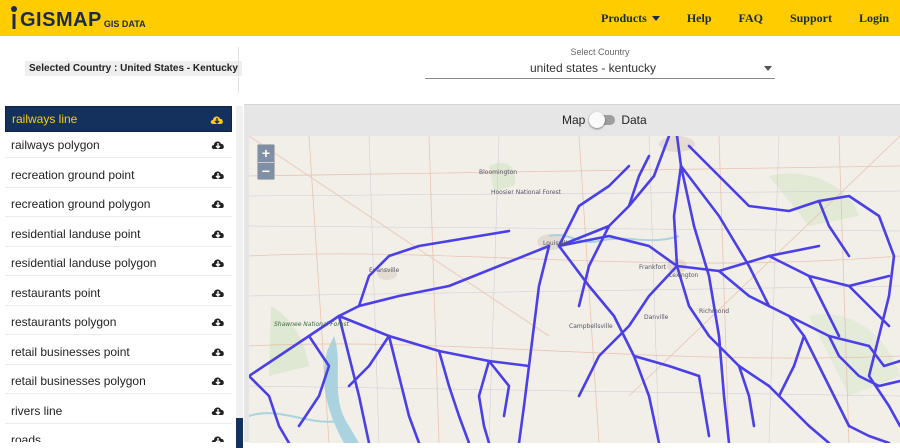  Describe the element at coordinates (55, 144) in the screenshot. I see `layer-item-label: railways polygon` at that location.